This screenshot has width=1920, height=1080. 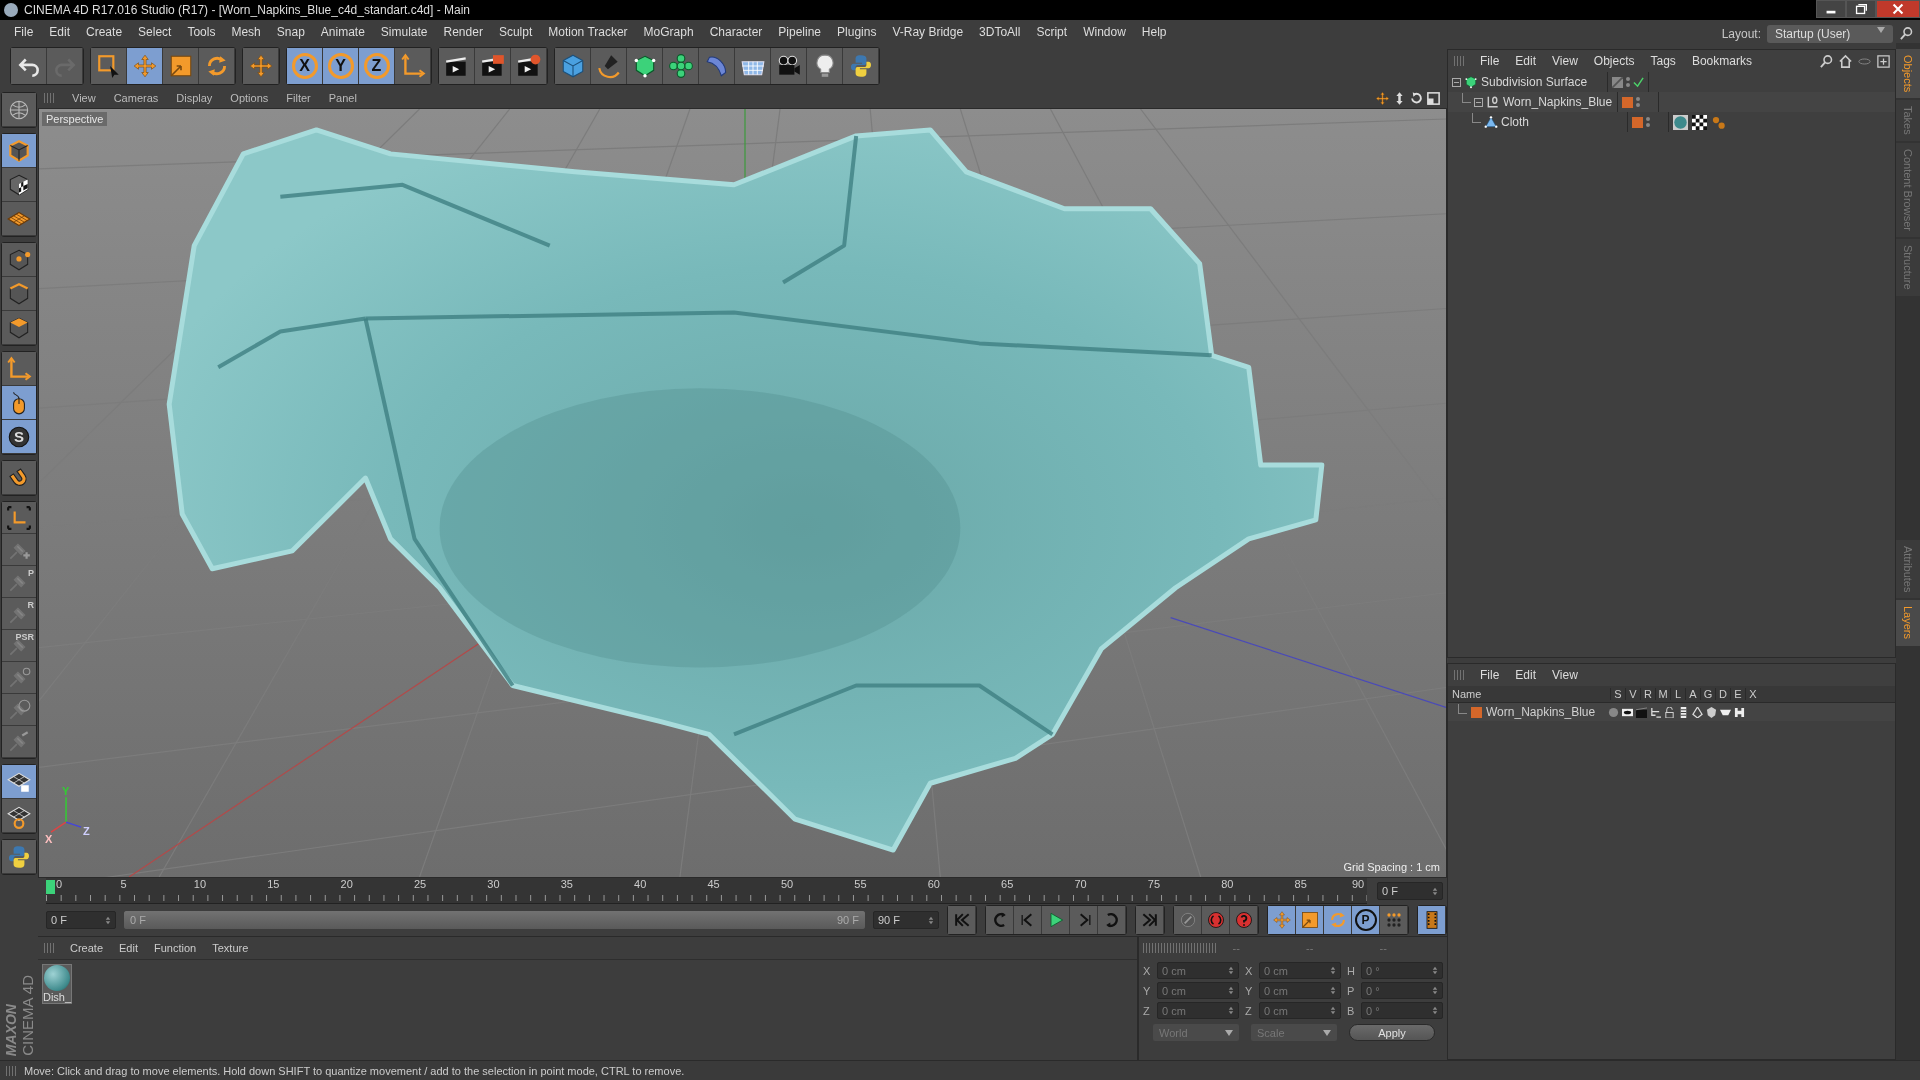 I want to click on auto-key-button, so click(x=1244, y=920).